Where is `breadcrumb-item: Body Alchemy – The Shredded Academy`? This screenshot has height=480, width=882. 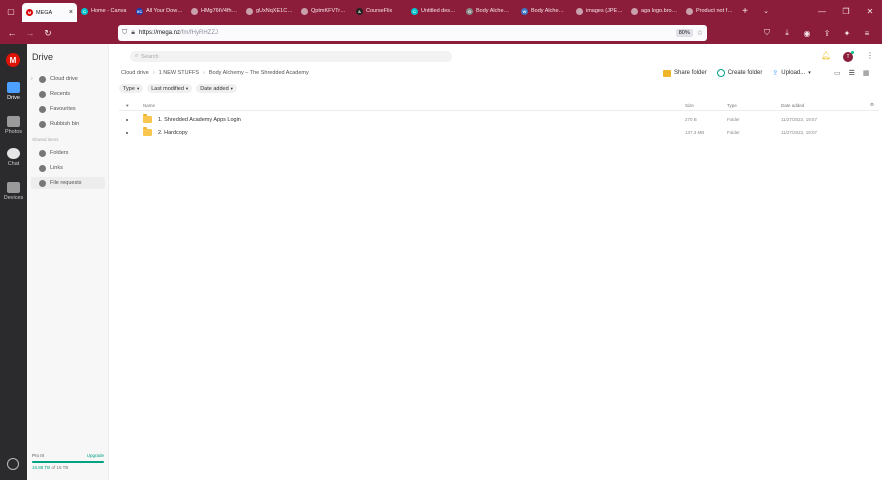
breadcrumb-item: Body Alchemy – The Shredded Academy is located at coordinates (259, 73).